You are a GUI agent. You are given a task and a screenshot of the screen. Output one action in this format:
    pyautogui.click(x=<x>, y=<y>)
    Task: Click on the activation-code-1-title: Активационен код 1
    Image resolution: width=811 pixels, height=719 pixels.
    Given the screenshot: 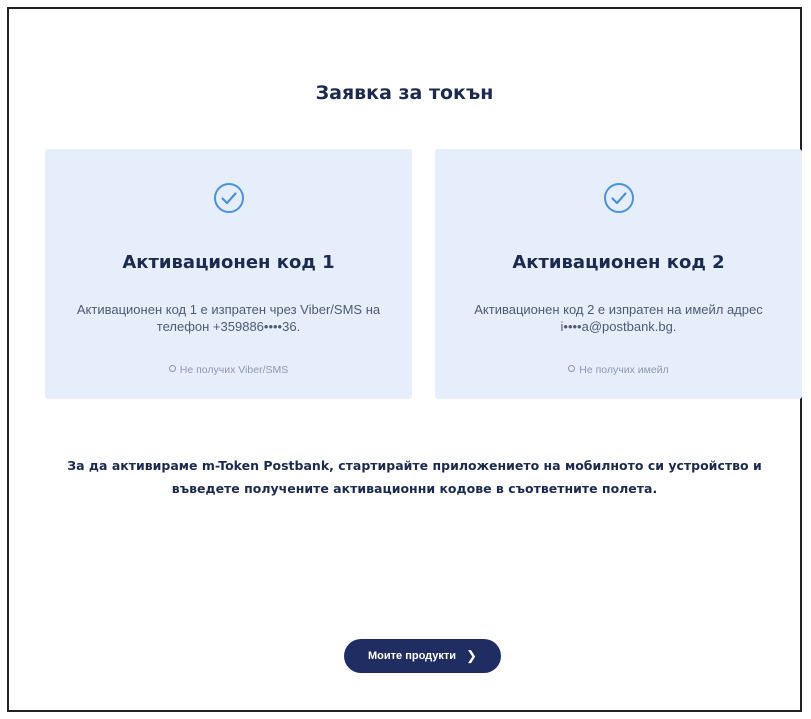 What is the action you would take?
    pyautogui.click(x=228, y=262)
    